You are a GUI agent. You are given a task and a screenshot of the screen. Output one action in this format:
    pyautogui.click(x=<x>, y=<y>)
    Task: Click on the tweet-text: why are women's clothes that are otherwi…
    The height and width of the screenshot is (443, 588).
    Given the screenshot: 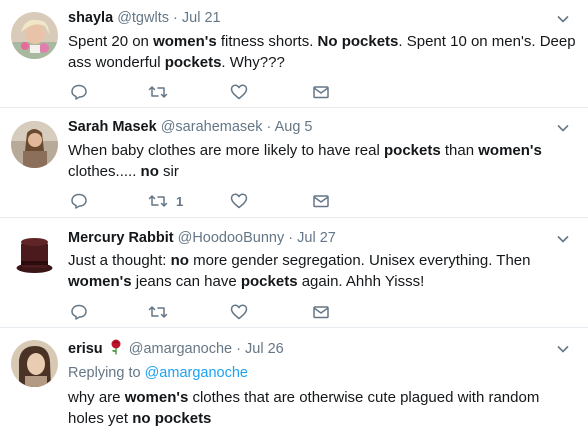 What is the action you would take?
    pyautogui.click(x=323, y=408)
    